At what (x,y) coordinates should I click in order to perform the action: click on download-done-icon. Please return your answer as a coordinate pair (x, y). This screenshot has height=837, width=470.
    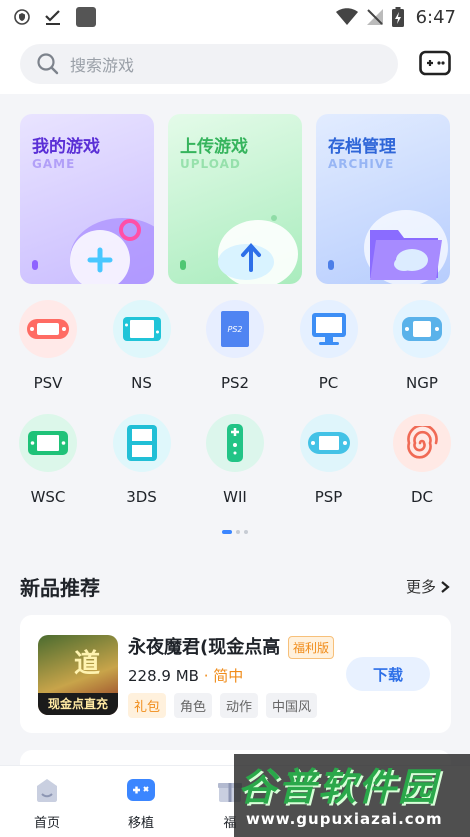
    Looking at the image, I should click on (52, 17).